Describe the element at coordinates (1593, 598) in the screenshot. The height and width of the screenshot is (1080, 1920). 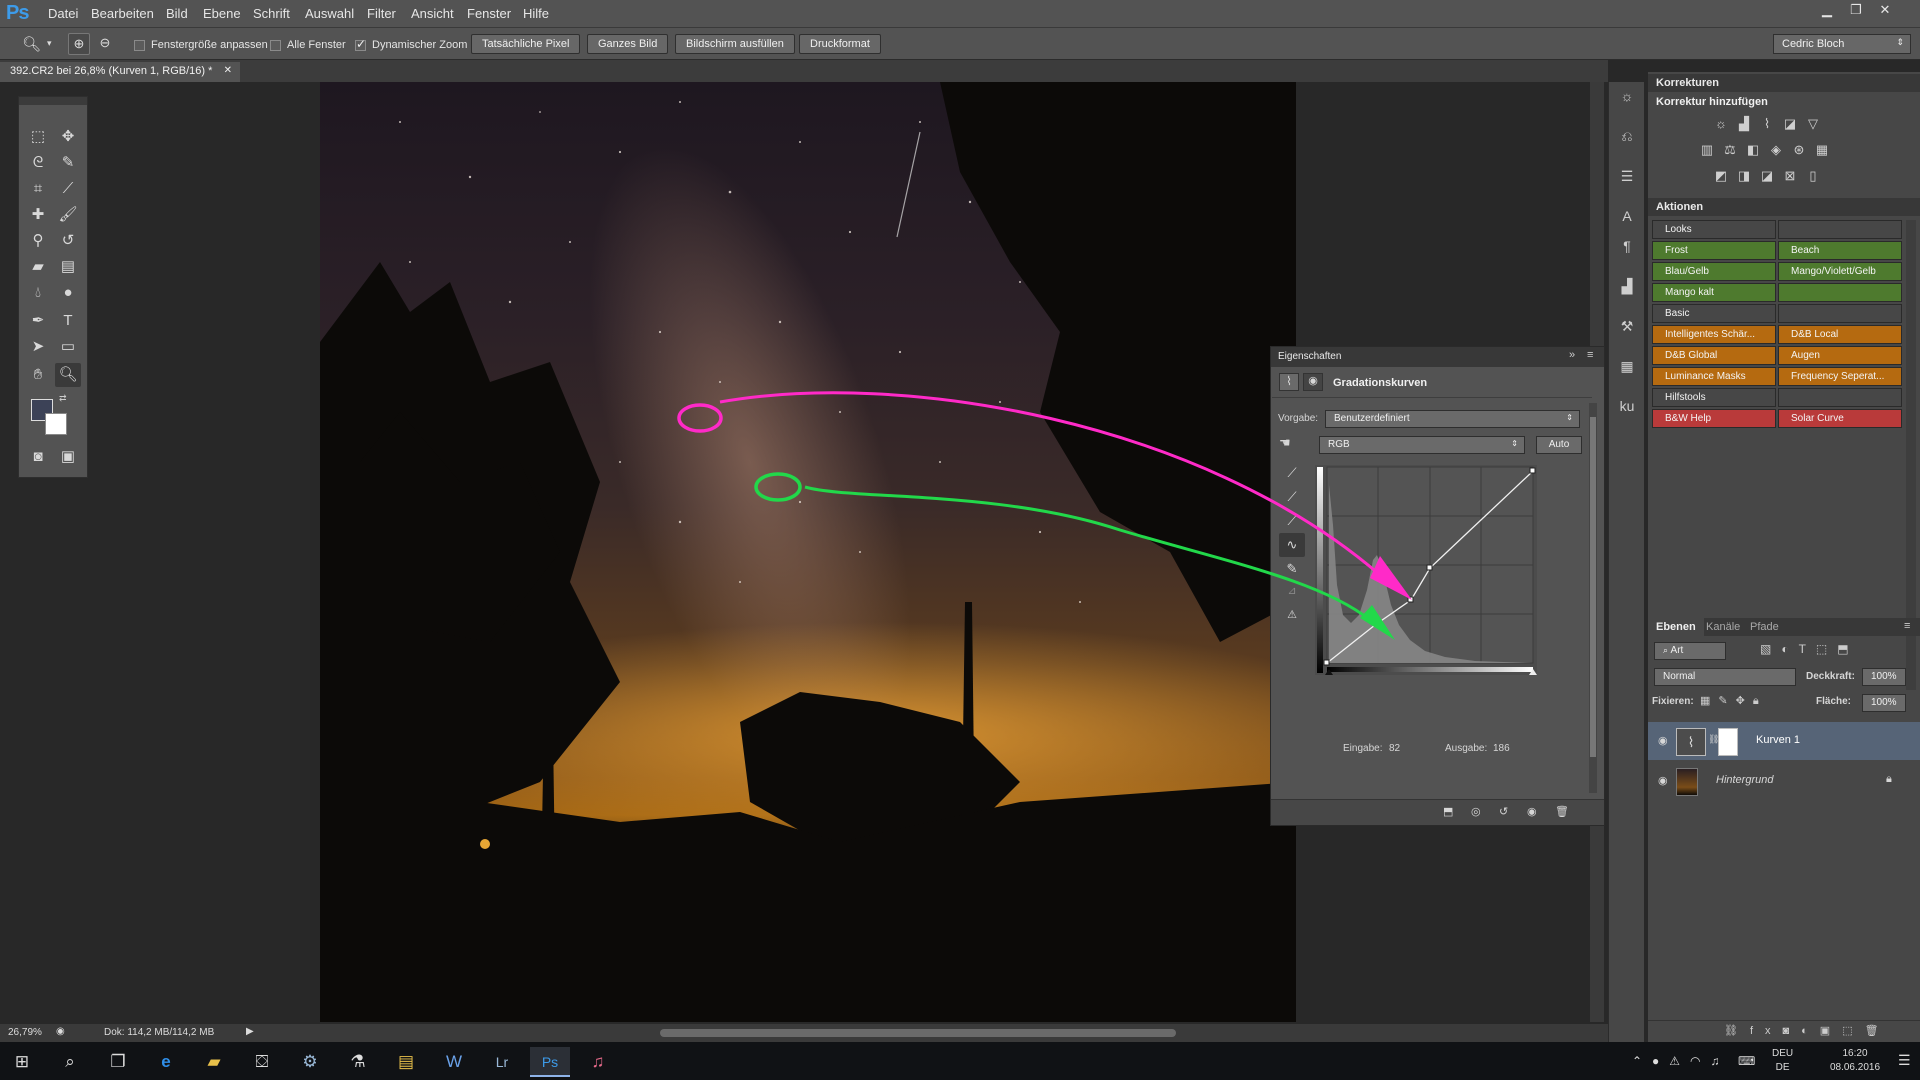
I see `properties-scrollbar` at that location.